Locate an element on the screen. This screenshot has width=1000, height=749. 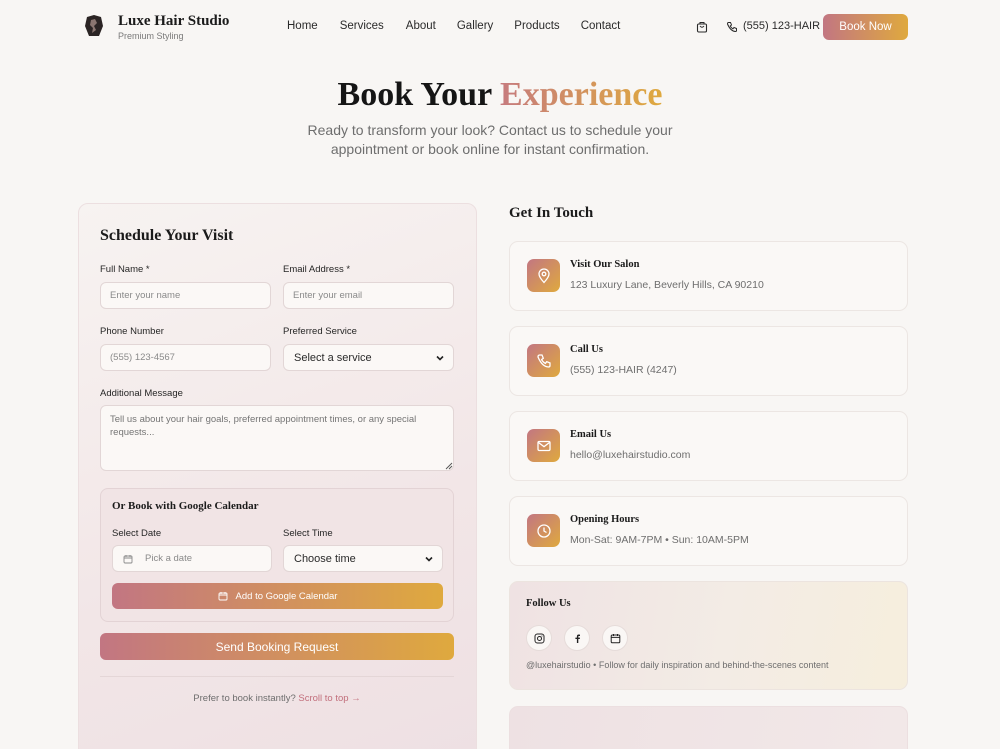
gcal-button-label: Add to Google Calendar is located at coordinates (286, 596).